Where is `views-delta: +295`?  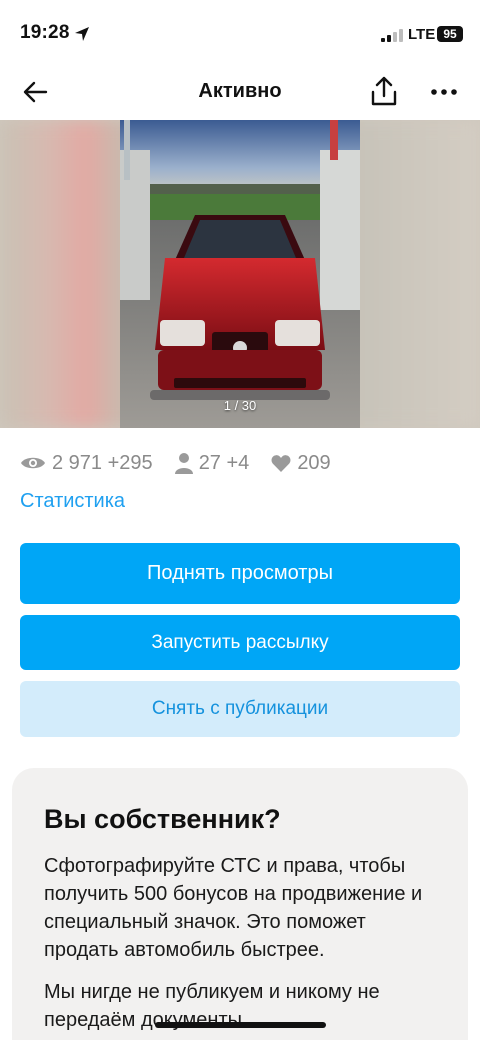 views-delta: +295 is located at coordinates (130, 462).